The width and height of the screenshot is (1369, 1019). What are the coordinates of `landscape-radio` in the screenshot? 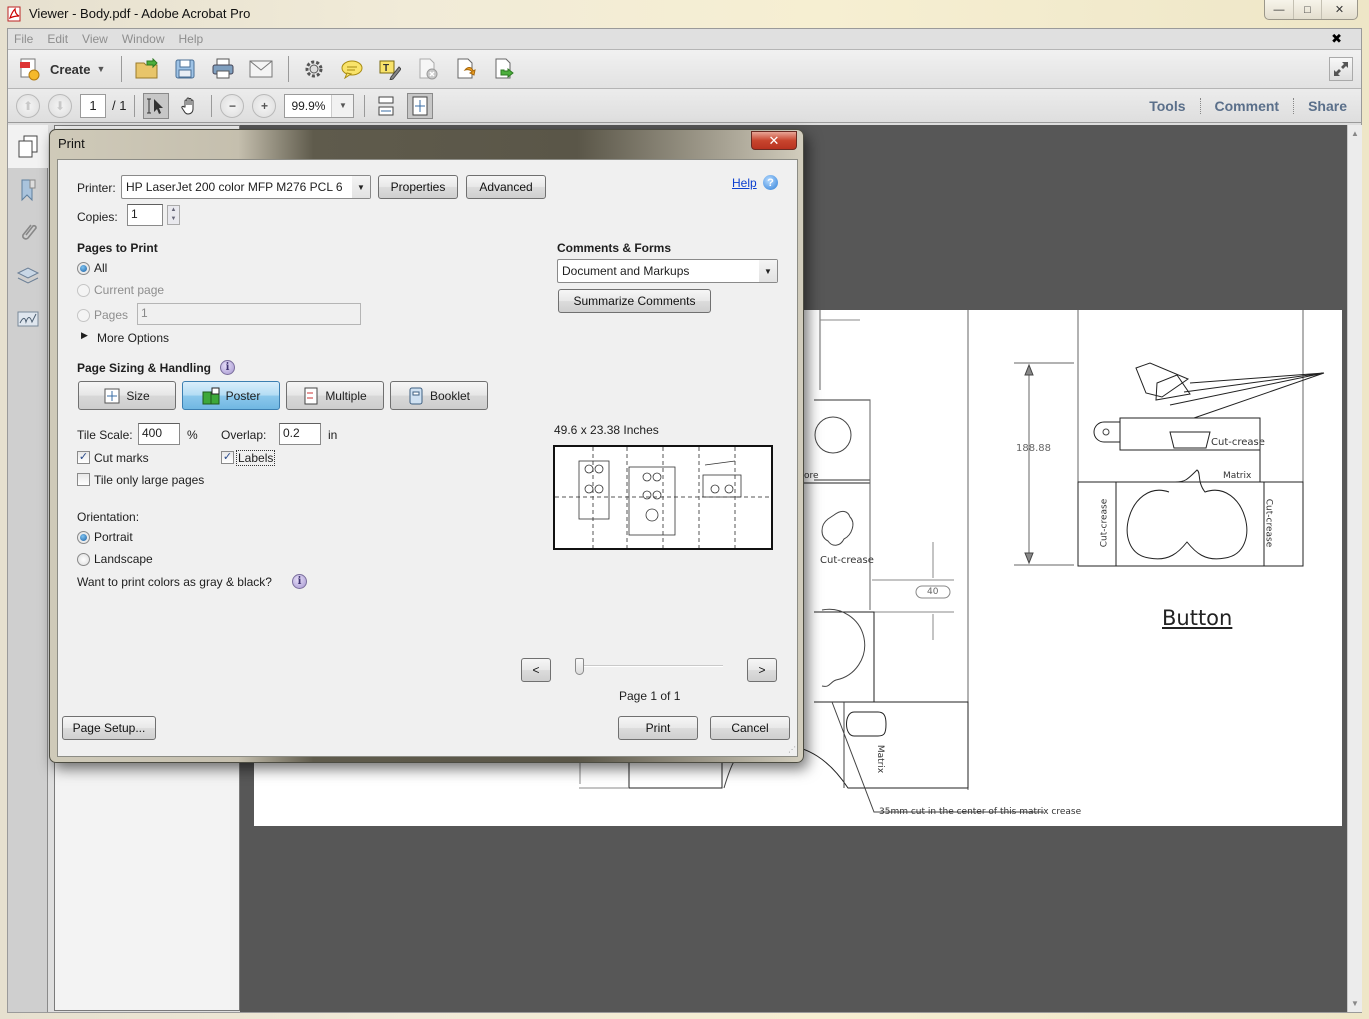 It's located at (83, 559).